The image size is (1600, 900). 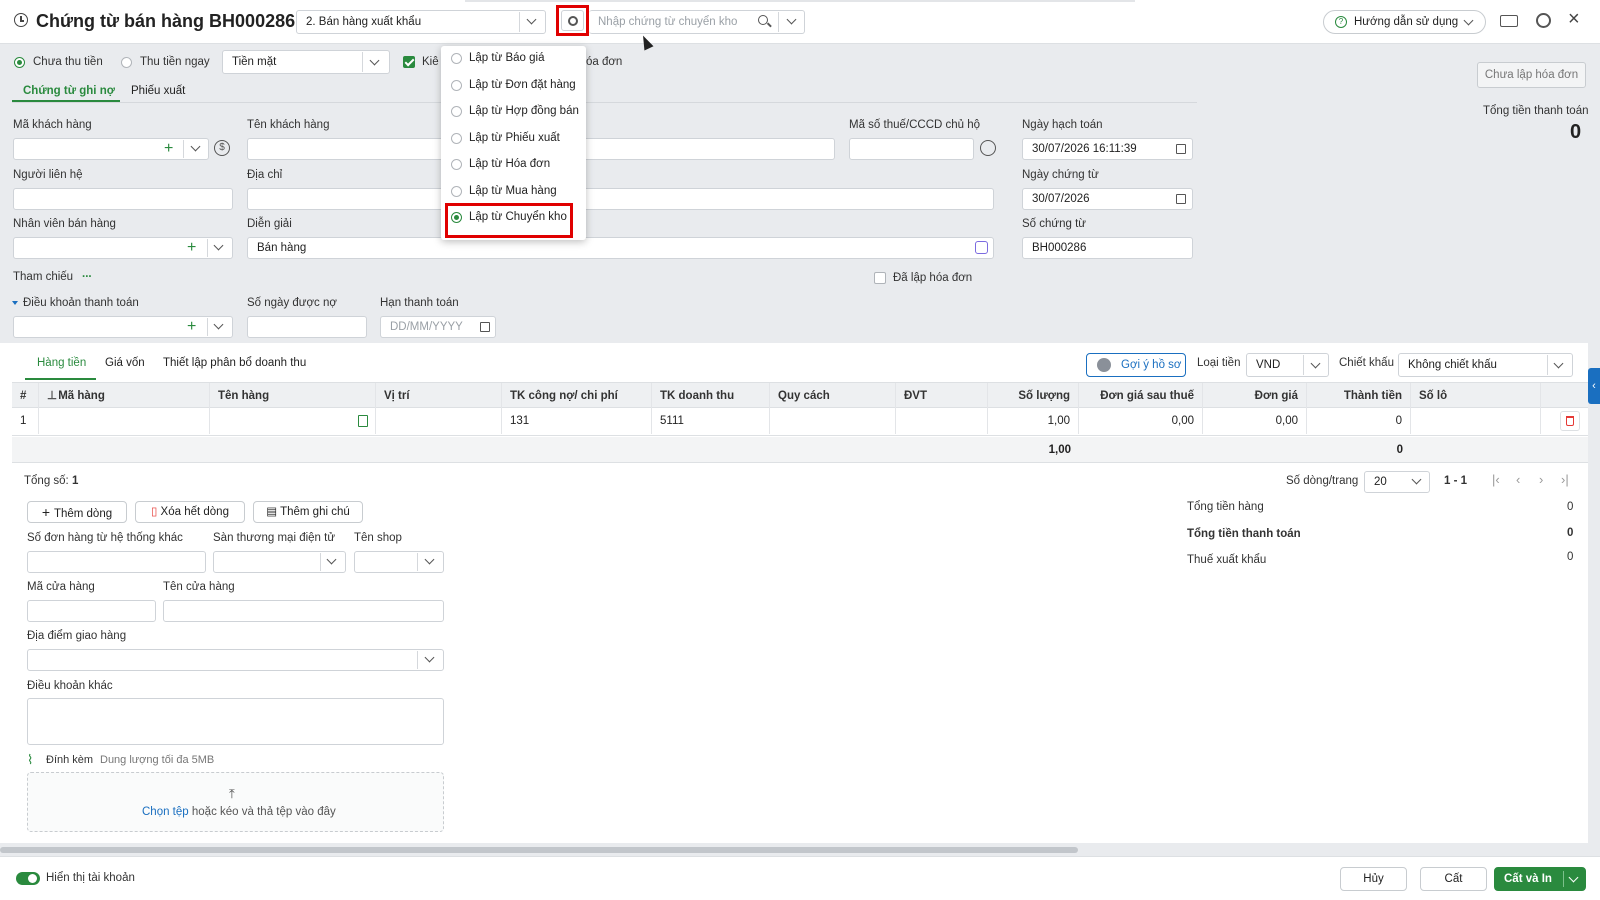 I want to click on radio-paid-now, so click(x=126, y=62).